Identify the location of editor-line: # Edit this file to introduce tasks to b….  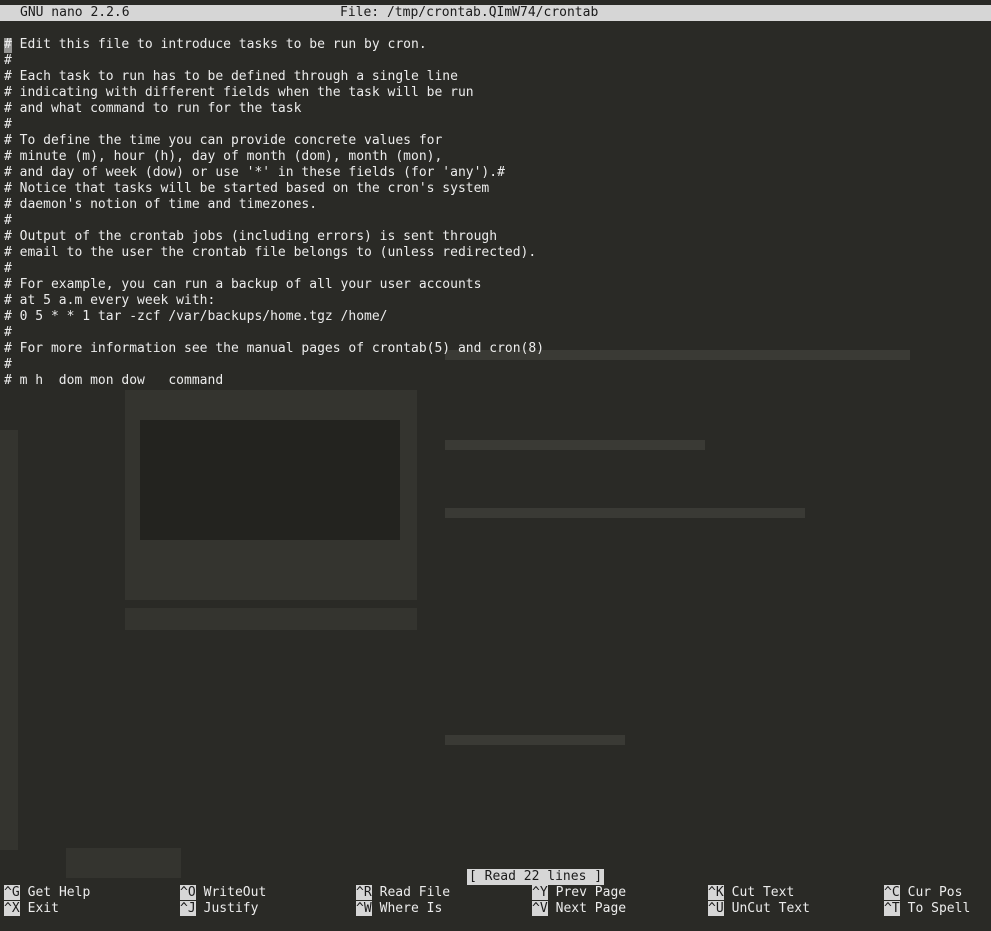
(274, 45).